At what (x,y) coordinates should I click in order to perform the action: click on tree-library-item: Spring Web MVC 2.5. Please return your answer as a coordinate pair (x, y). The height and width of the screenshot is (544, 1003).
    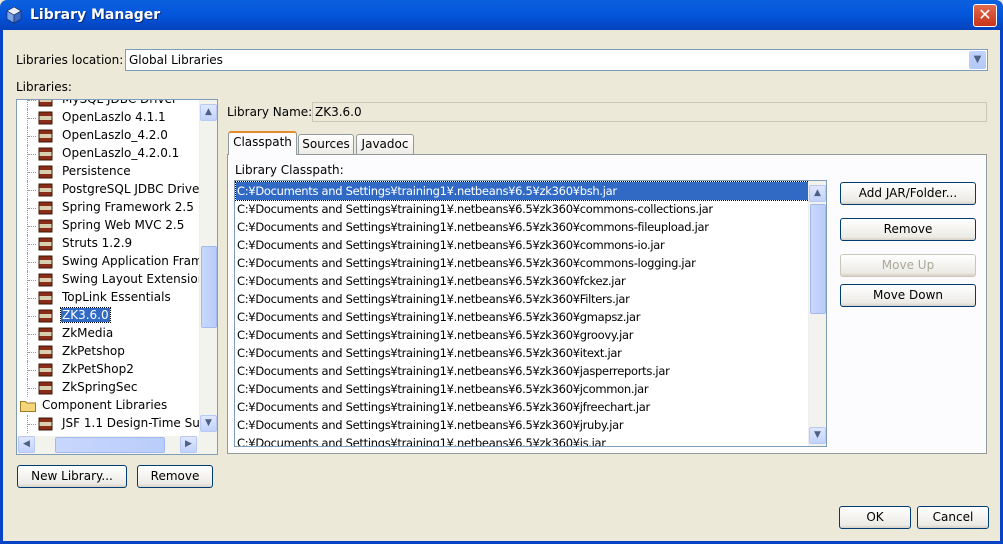
    Looking at the image, I should click on (108, 226).